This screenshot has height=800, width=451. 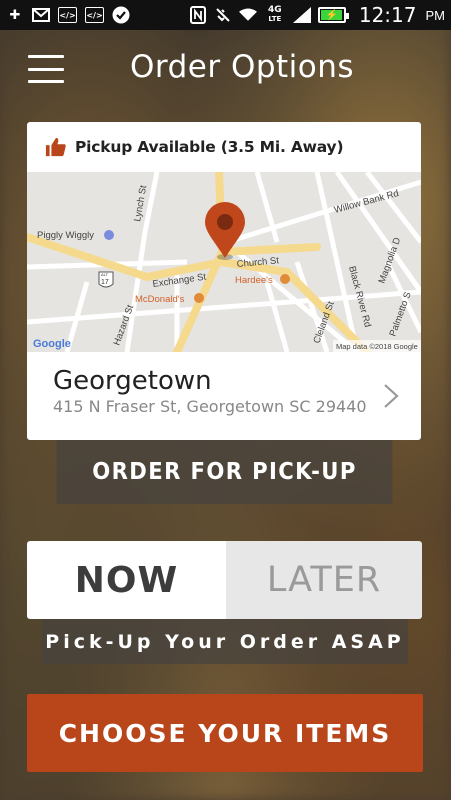 What do you see at coordinates (377, 346) in the screenshot?
I see `map-attribution: Map data ©2018 Google` at bounding box center [377, 346].